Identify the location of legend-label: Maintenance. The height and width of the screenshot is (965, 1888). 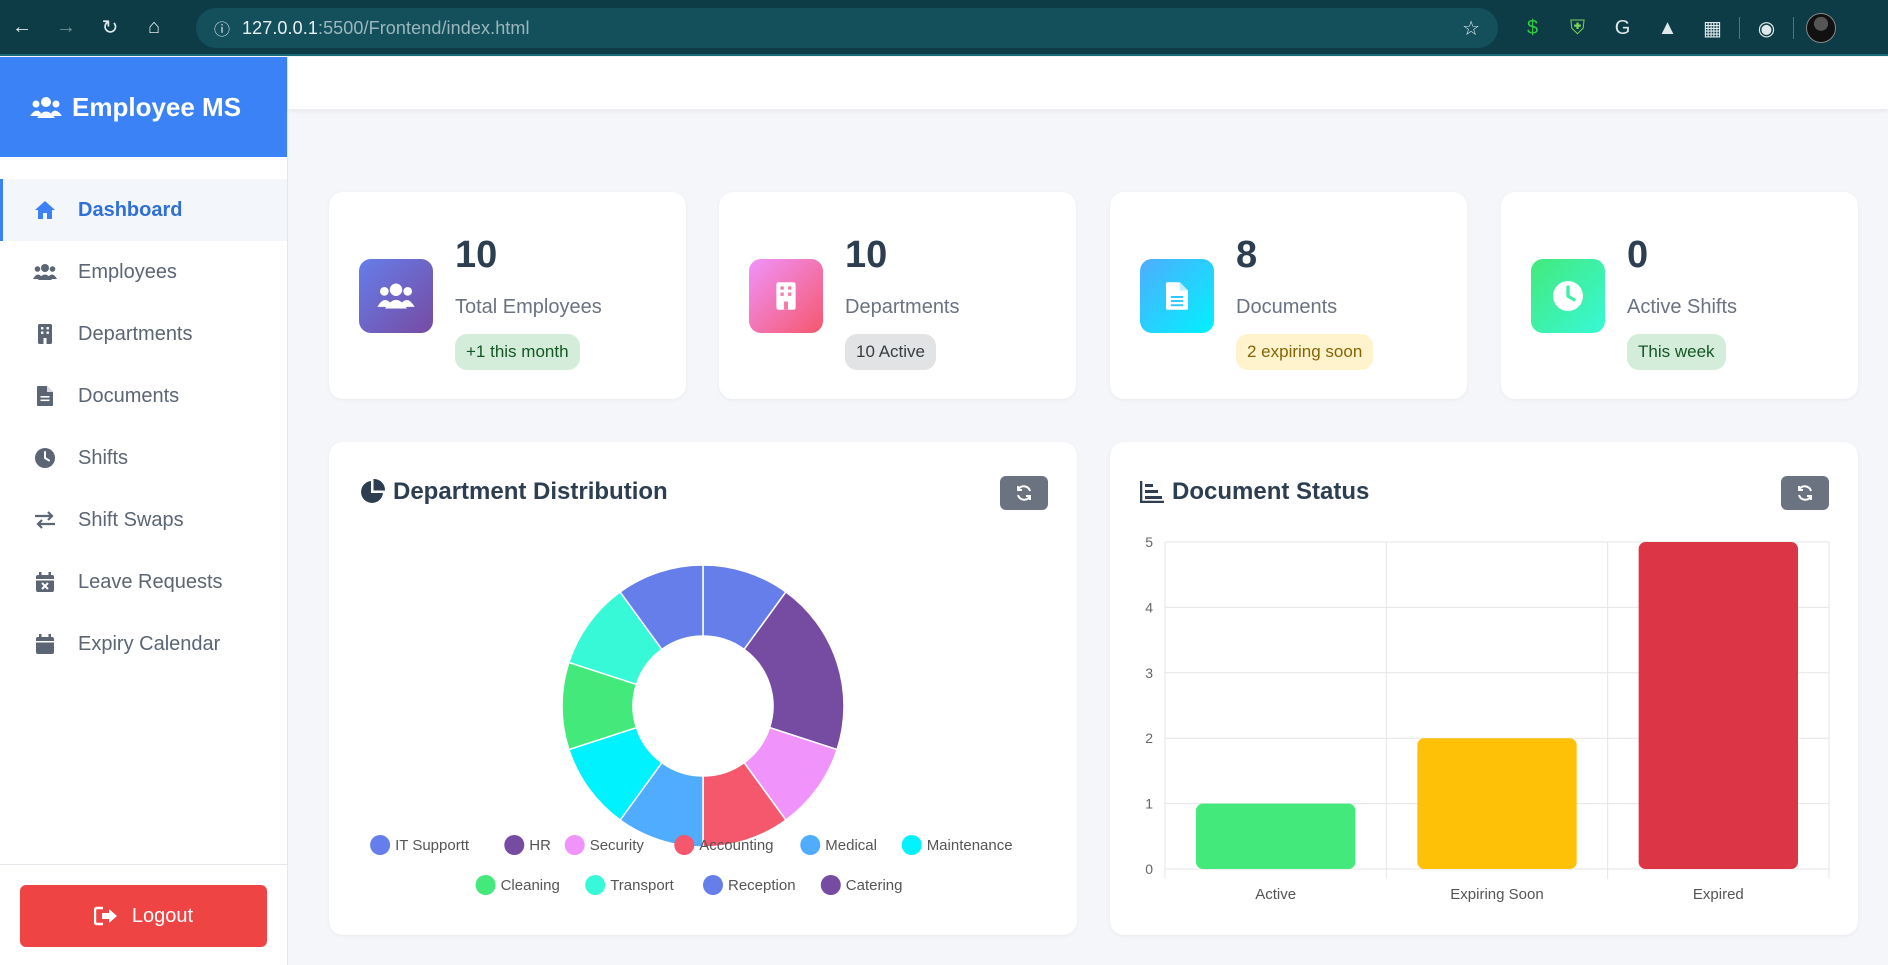
(970, 845).